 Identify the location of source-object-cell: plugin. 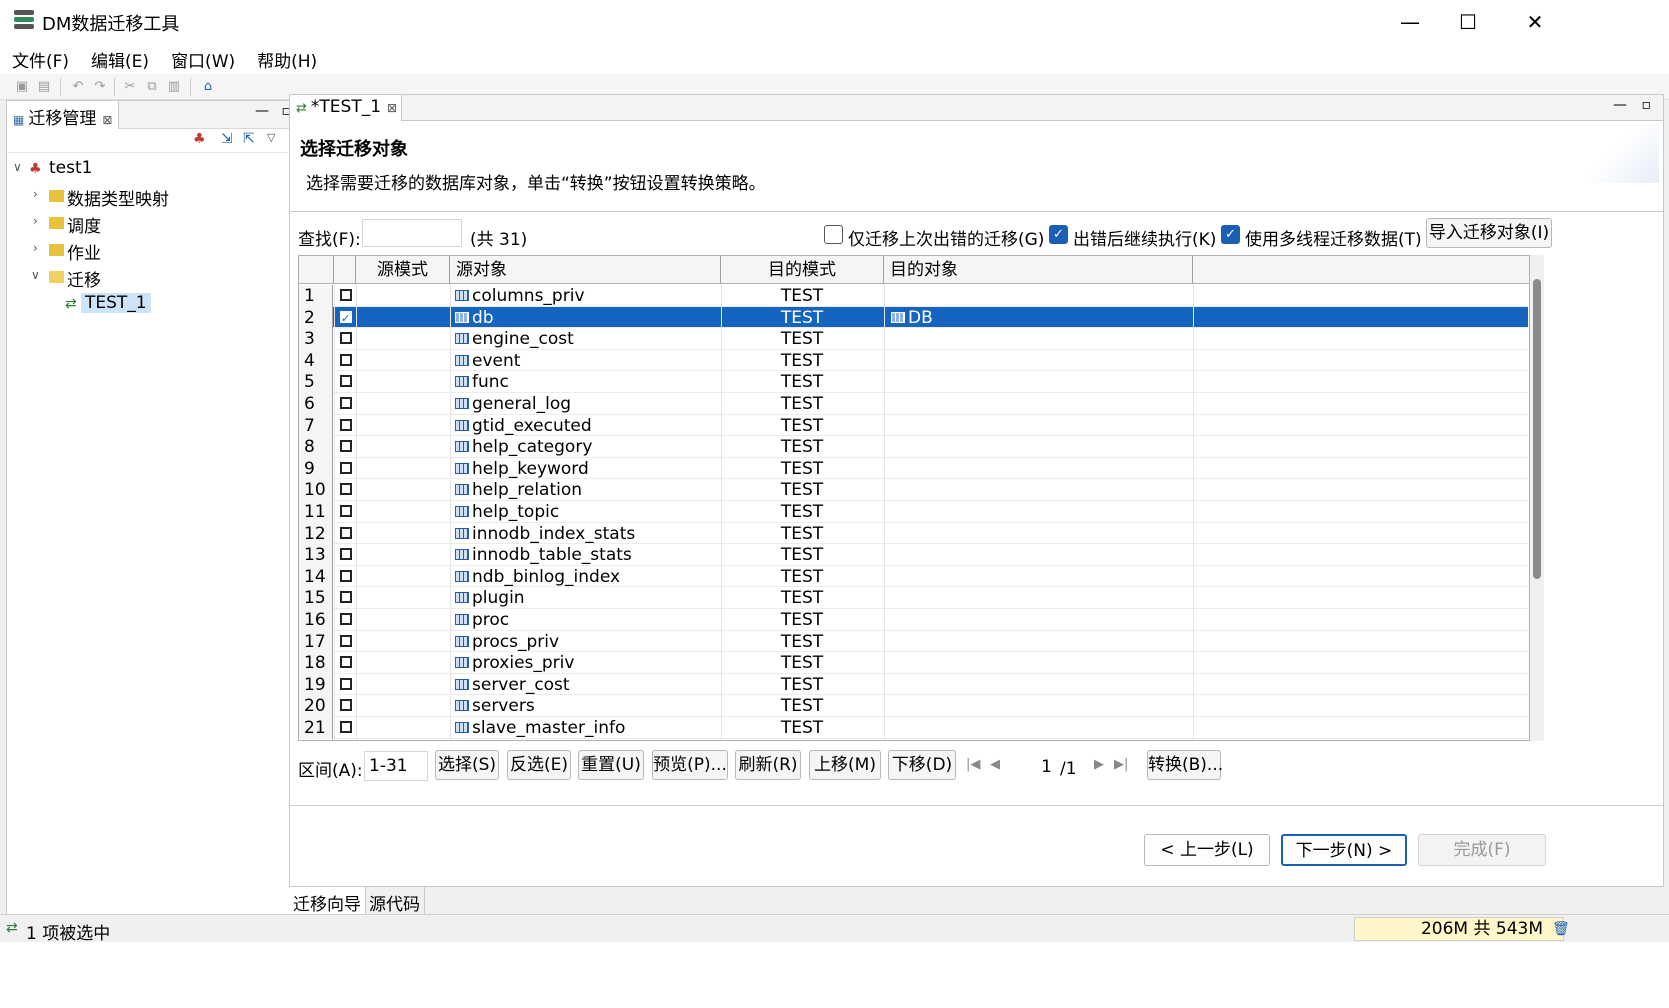
(586, 598).